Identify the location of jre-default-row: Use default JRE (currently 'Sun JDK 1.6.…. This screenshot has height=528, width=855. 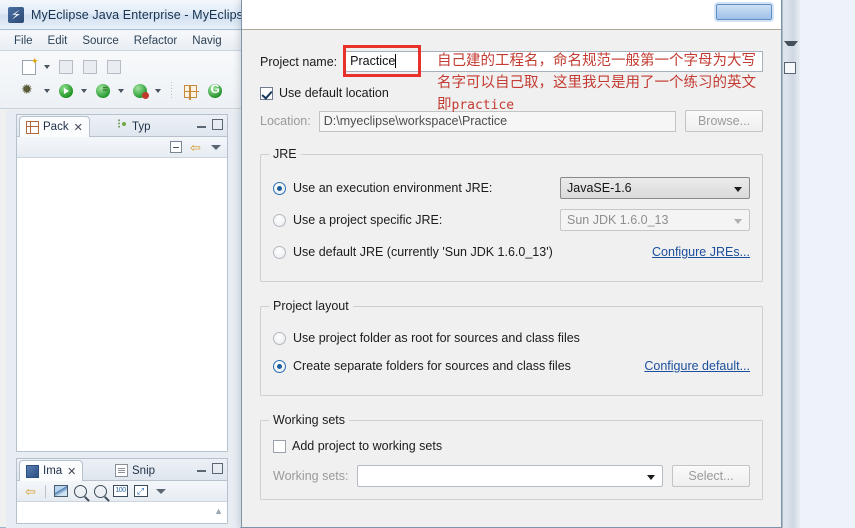
(511, 252).